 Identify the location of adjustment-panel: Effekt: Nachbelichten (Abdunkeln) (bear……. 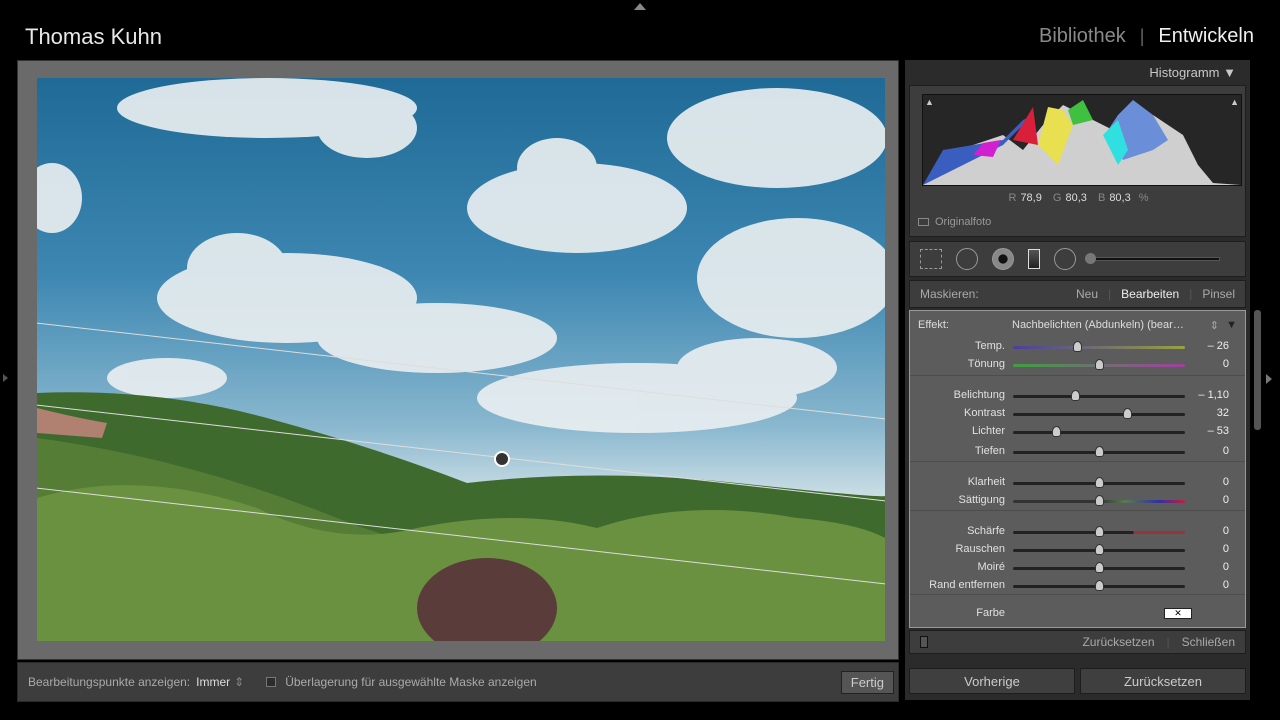
(1077, 469).